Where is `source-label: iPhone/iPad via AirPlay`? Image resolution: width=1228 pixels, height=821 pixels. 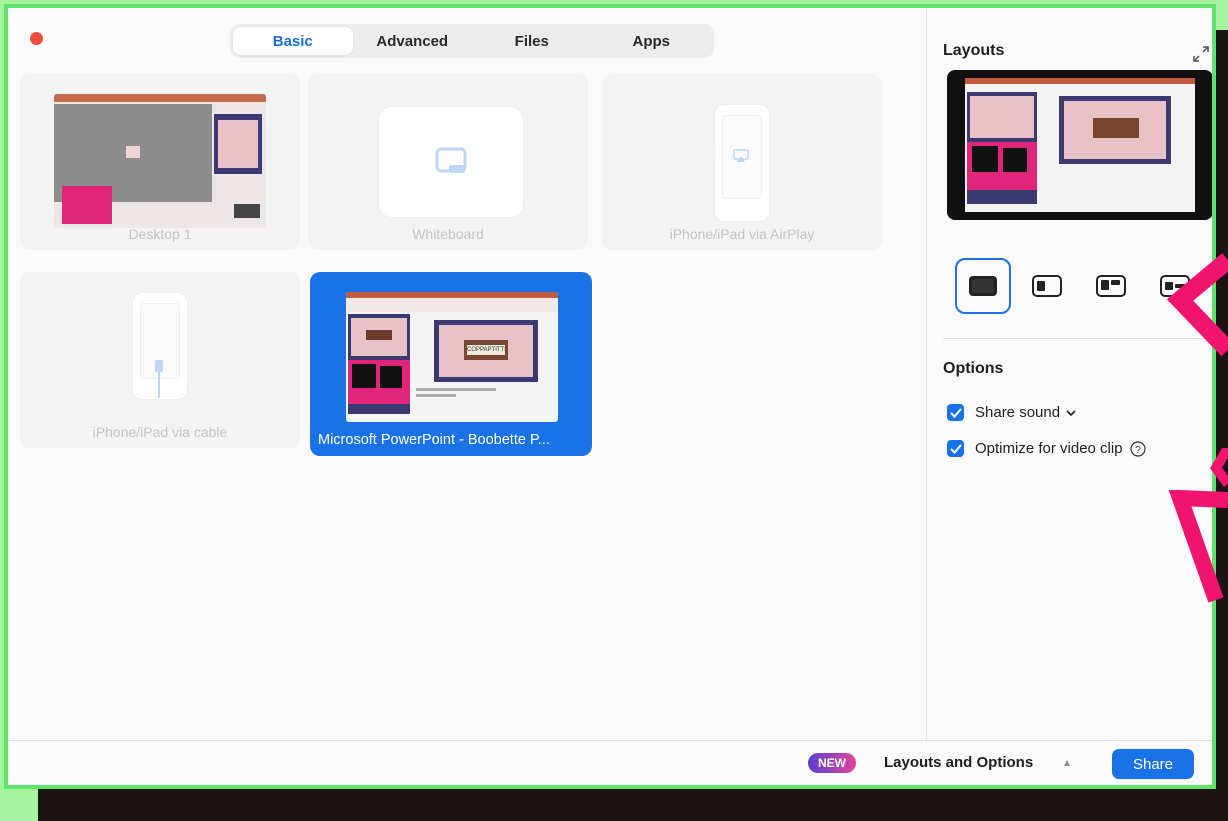
source-label: iPhone/iPad via AirPlay is located at coordinates (742, 234).